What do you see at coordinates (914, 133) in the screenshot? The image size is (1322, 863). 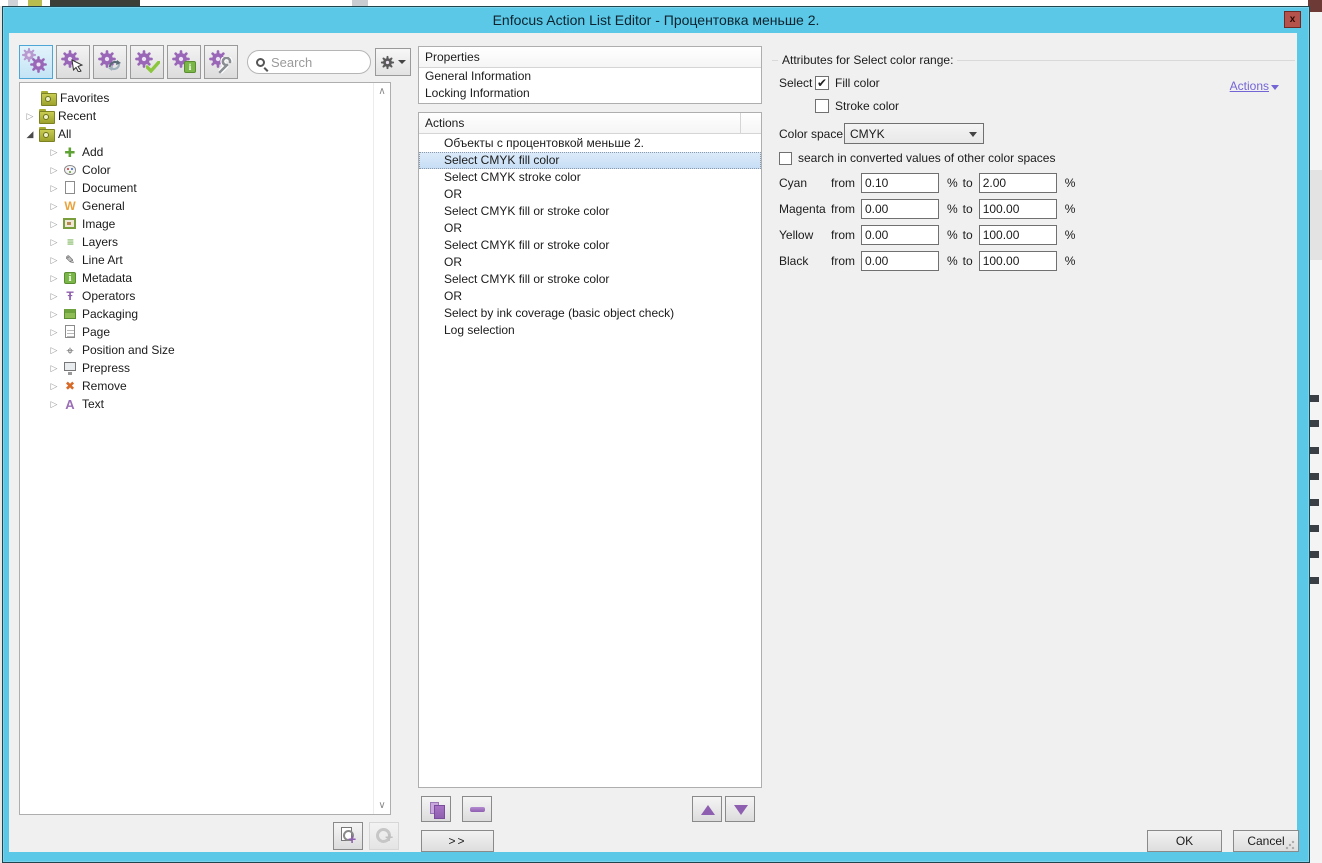 I see `color-space-dropdown: CMYK` at bounding box center [914, 133].